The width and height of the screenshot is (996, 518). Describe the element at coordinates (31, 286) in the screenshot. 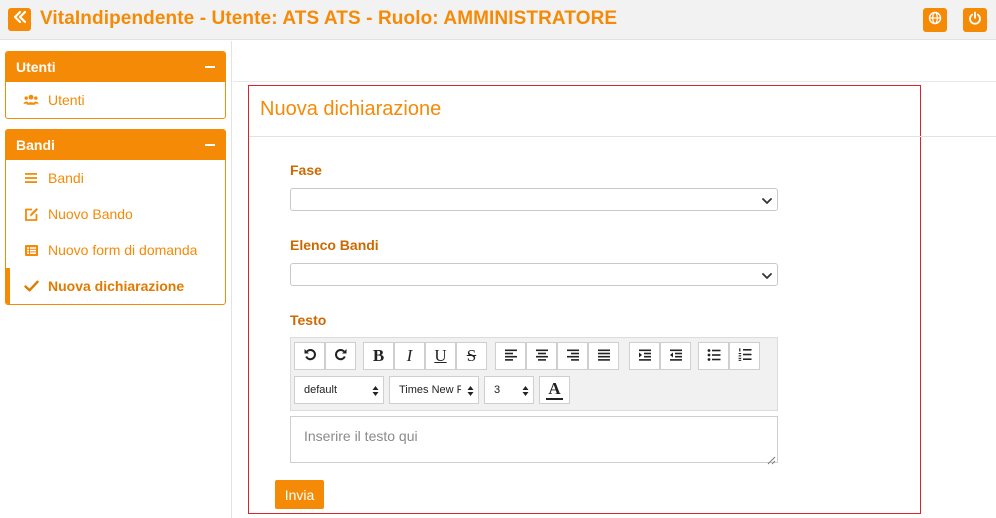

I see `check-icon` at that location.